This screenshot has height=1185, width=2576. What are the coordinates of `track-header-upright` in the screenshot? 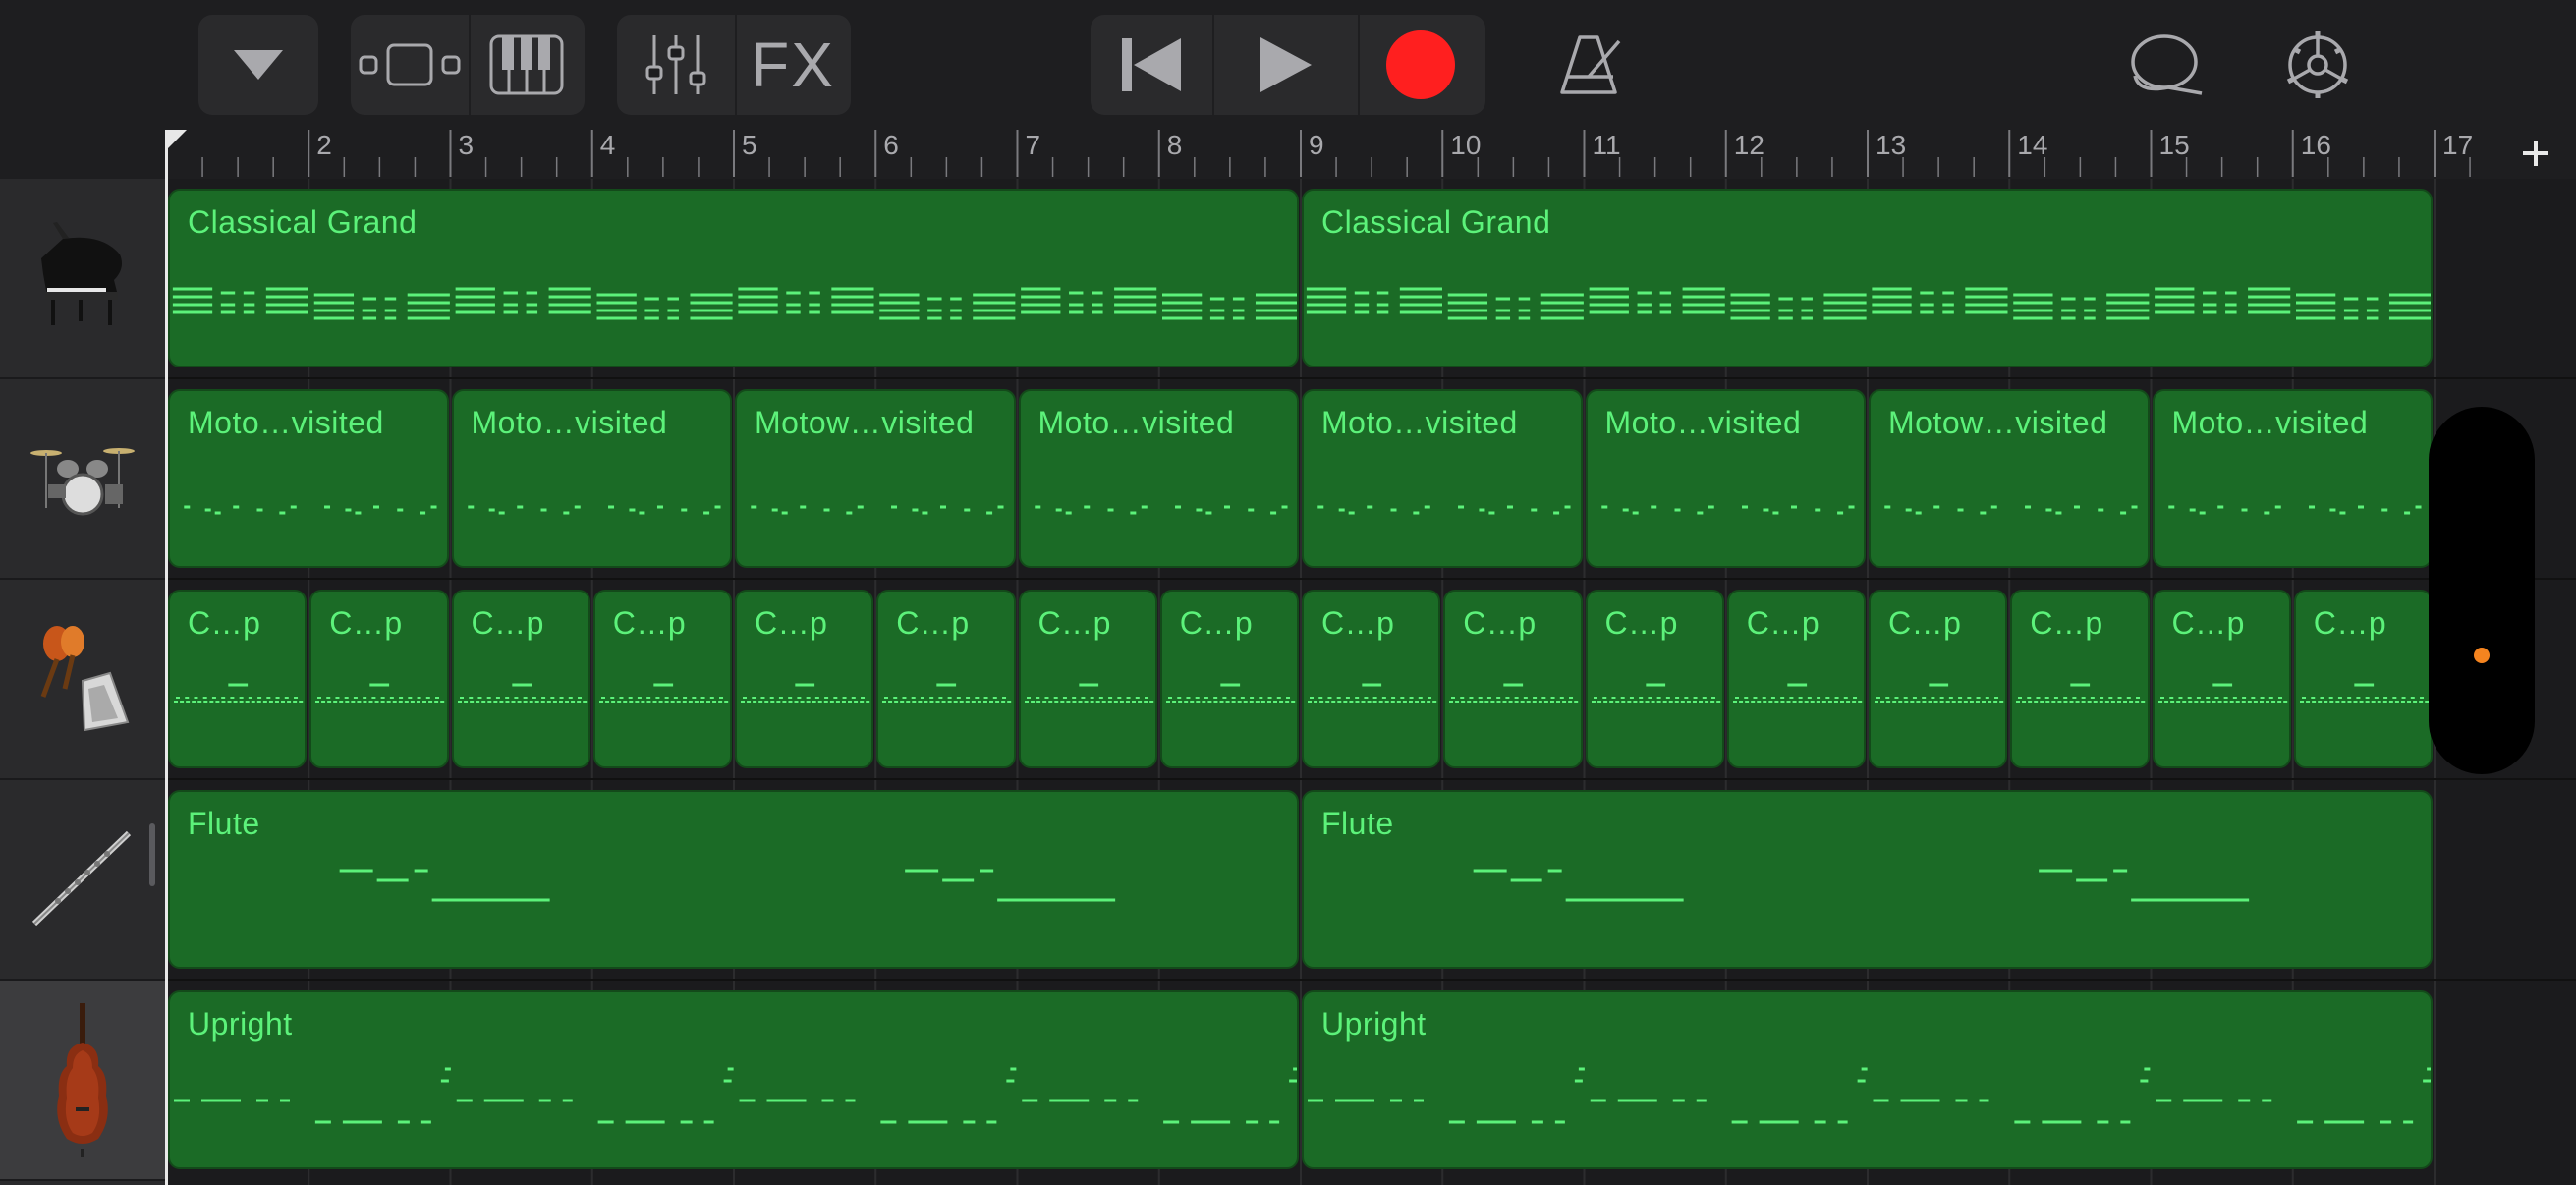 It's located at (82, 1081).